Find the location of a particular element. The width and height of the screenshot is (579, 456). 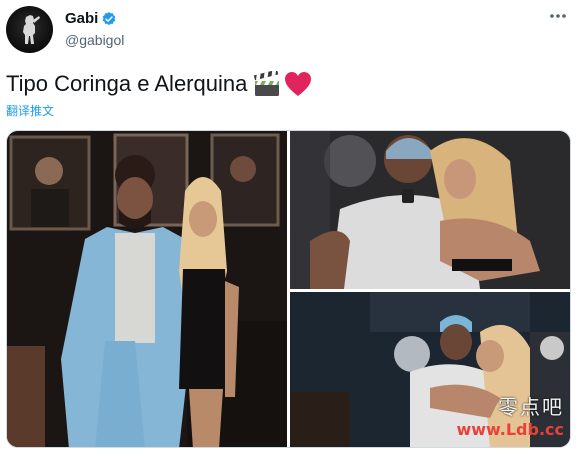

watermark-cn: 零点吧 is located at coordinates (531, 407).